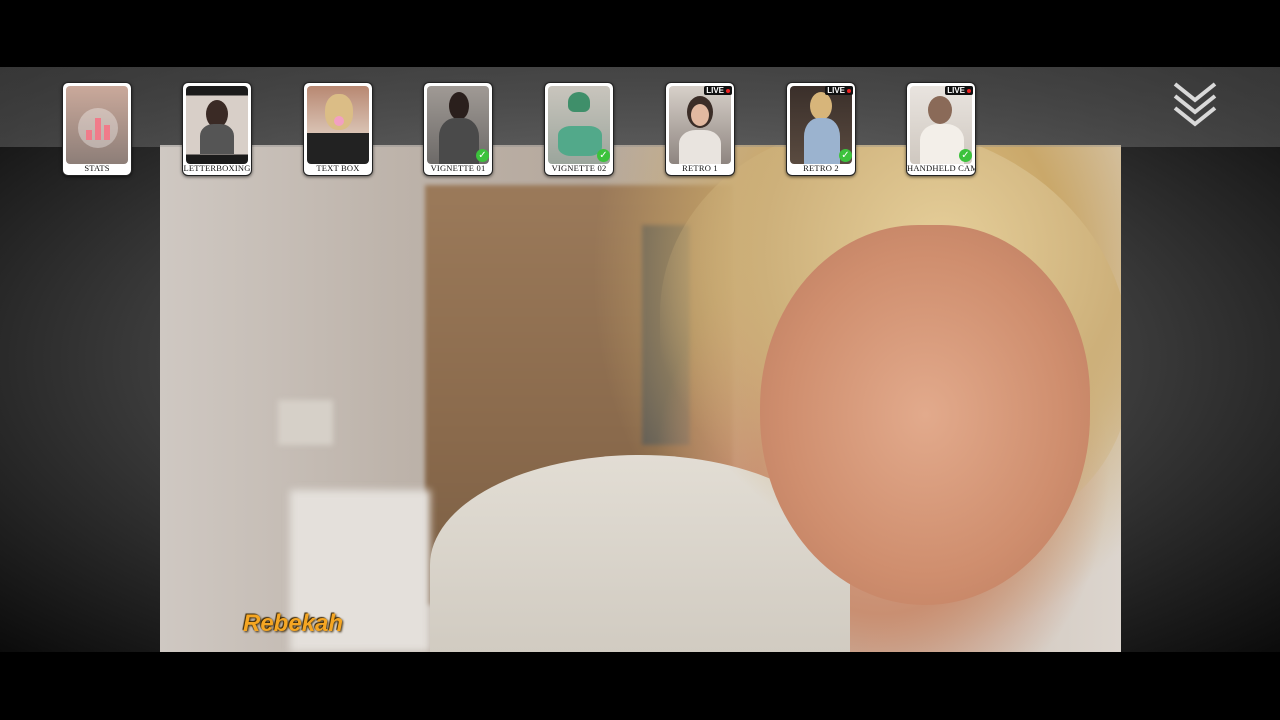 The image size is (1280, 720). Describe the element at coordinates (700, 125) in the screenshot. I see `thumbnail-woman-retro` at that location.